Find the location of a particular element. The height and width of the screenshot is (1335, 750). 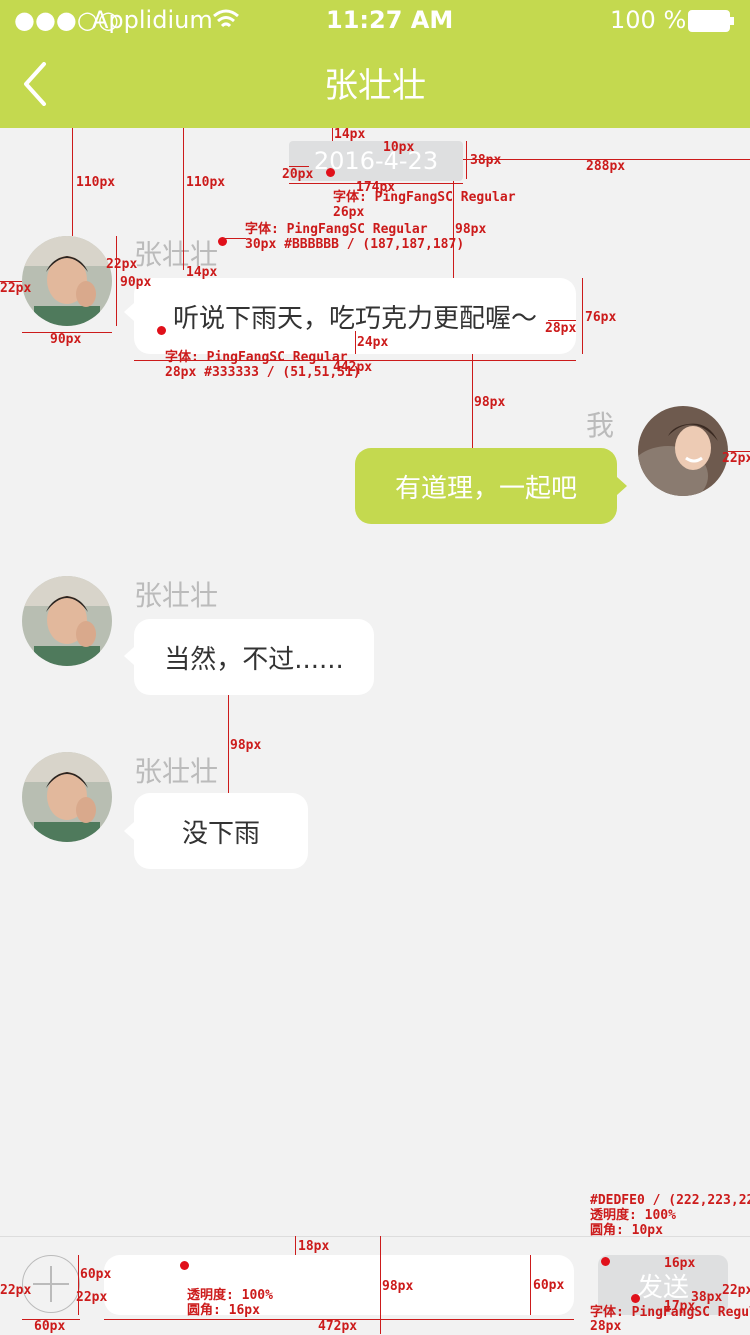

annotation-note: 28px is located at coordinates (606, 1326).